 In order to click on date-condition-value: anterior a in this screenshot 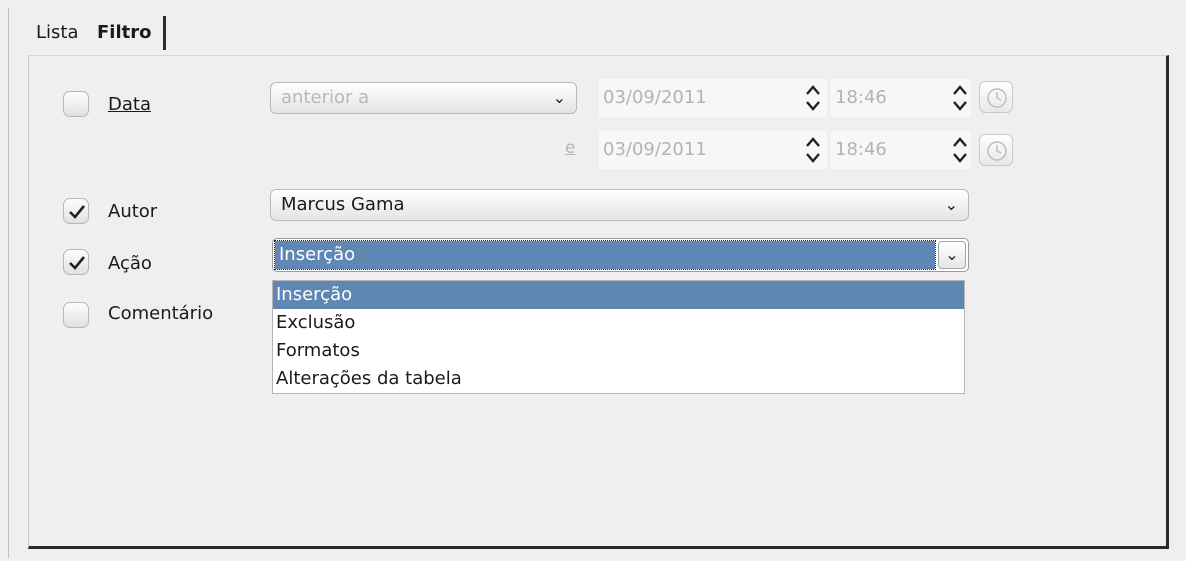, I will do `click(325, 97)`.